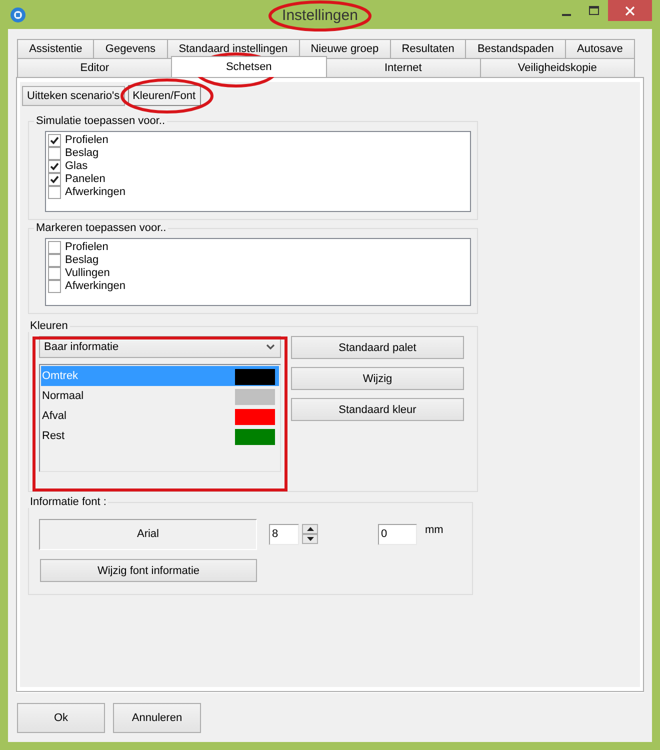 Image resolution: width=660 pixels, height=750 pixels. I want to click on close-icon, so click(630, 11).